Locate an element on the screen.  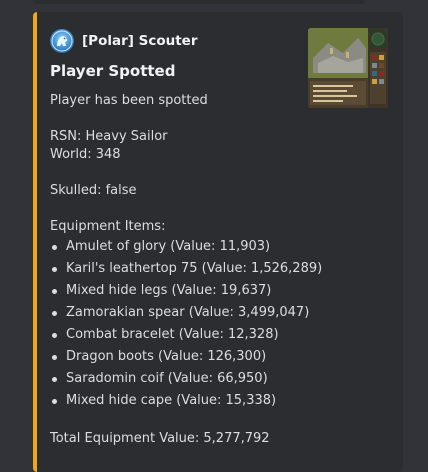
list-item: Amulet of glory (Value: 11,903) is located at coordinates (186, 247).